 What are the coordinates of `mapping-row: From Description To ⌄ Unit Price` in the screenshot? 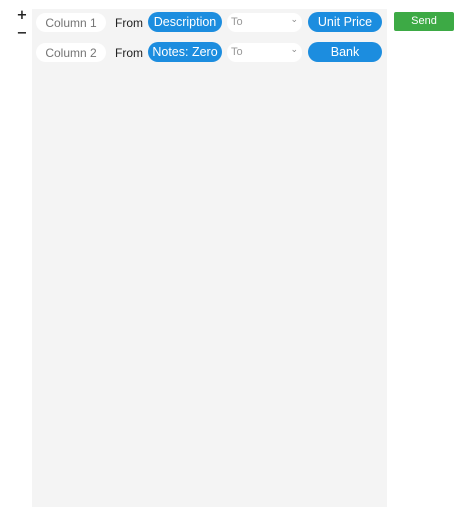 It's located at (209, 22).